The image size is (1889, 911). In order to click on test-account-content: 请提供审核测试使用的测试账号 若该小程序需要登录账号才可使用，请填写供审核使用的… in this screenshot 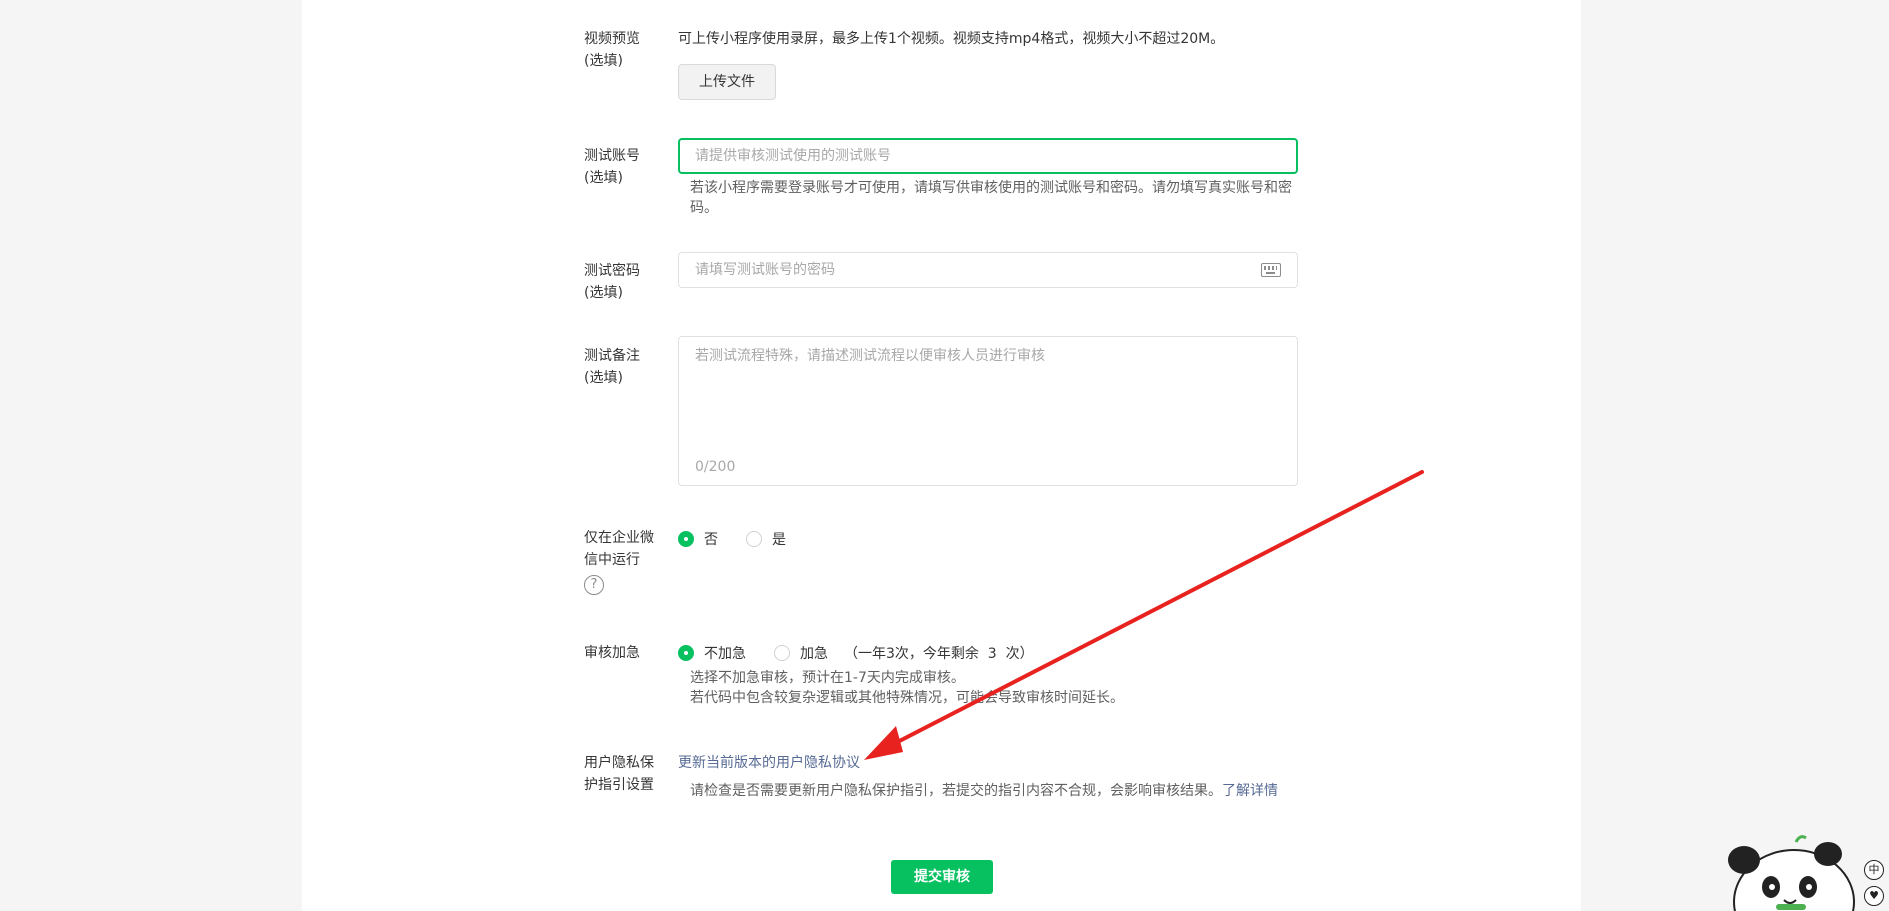, I will do `click(988, 178)`.